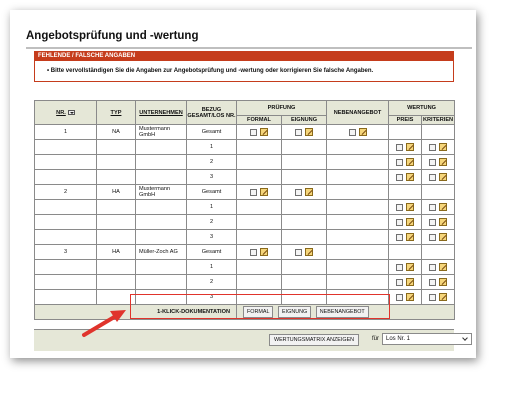 This screenshot has width=506, height=393. Describe the element at coordinates (427, 339) in the screenshot. I see `los-select: Los Nr. 1` at that location.